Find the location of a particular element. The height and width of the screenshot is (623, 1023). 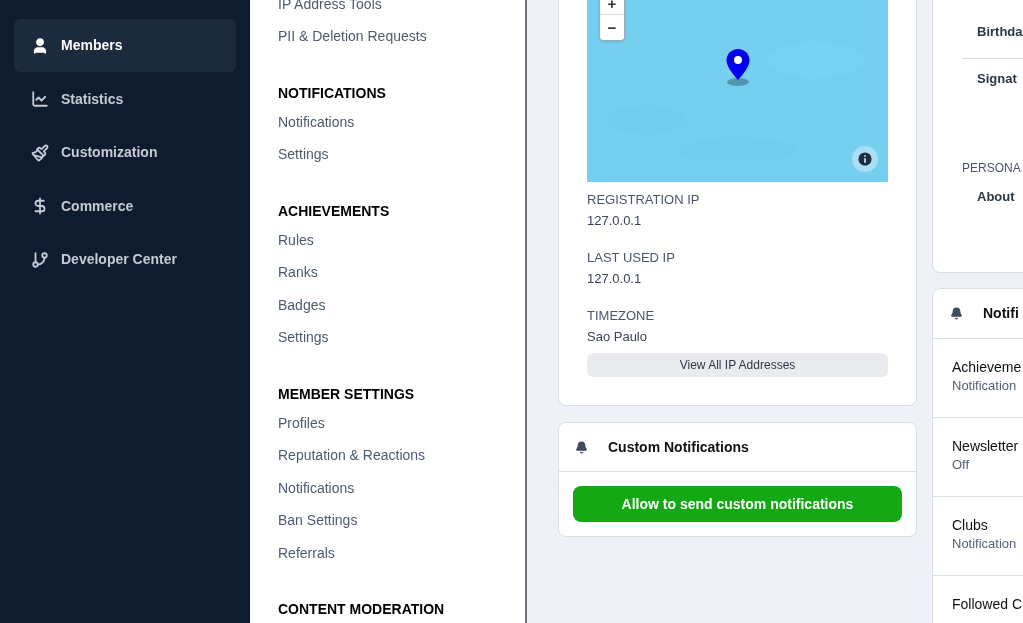

card-title: Custom Notifications is located at coordinates (678, 447).